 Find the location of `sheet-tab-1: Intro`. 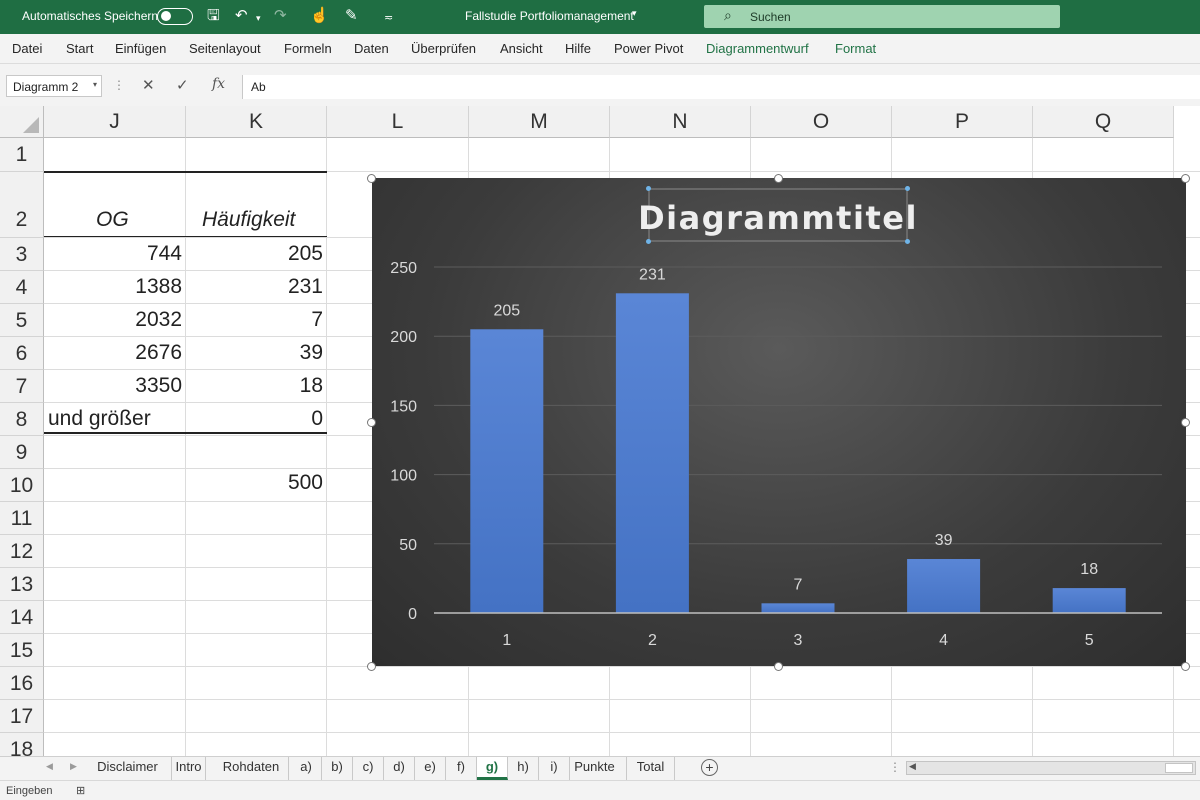

sheet-tab-1: Intro is located at coordinates (189, 768).